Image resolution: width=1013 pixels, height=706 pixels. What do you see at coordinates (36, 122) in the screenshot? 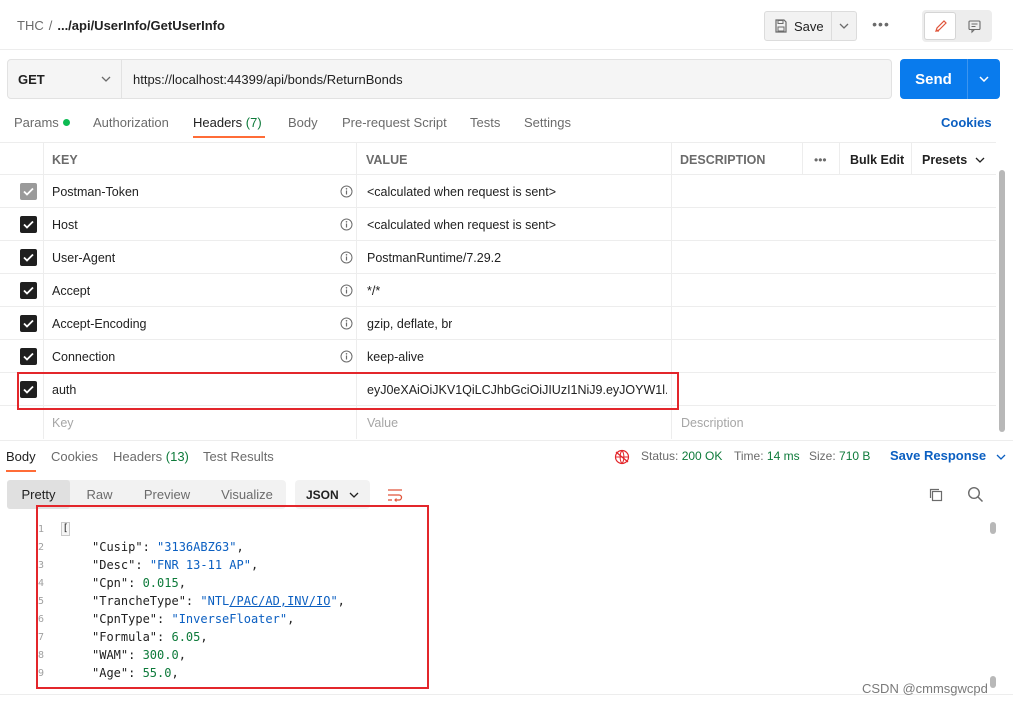
I see `tab-params-label: Params` at bounding box center [36, 122].